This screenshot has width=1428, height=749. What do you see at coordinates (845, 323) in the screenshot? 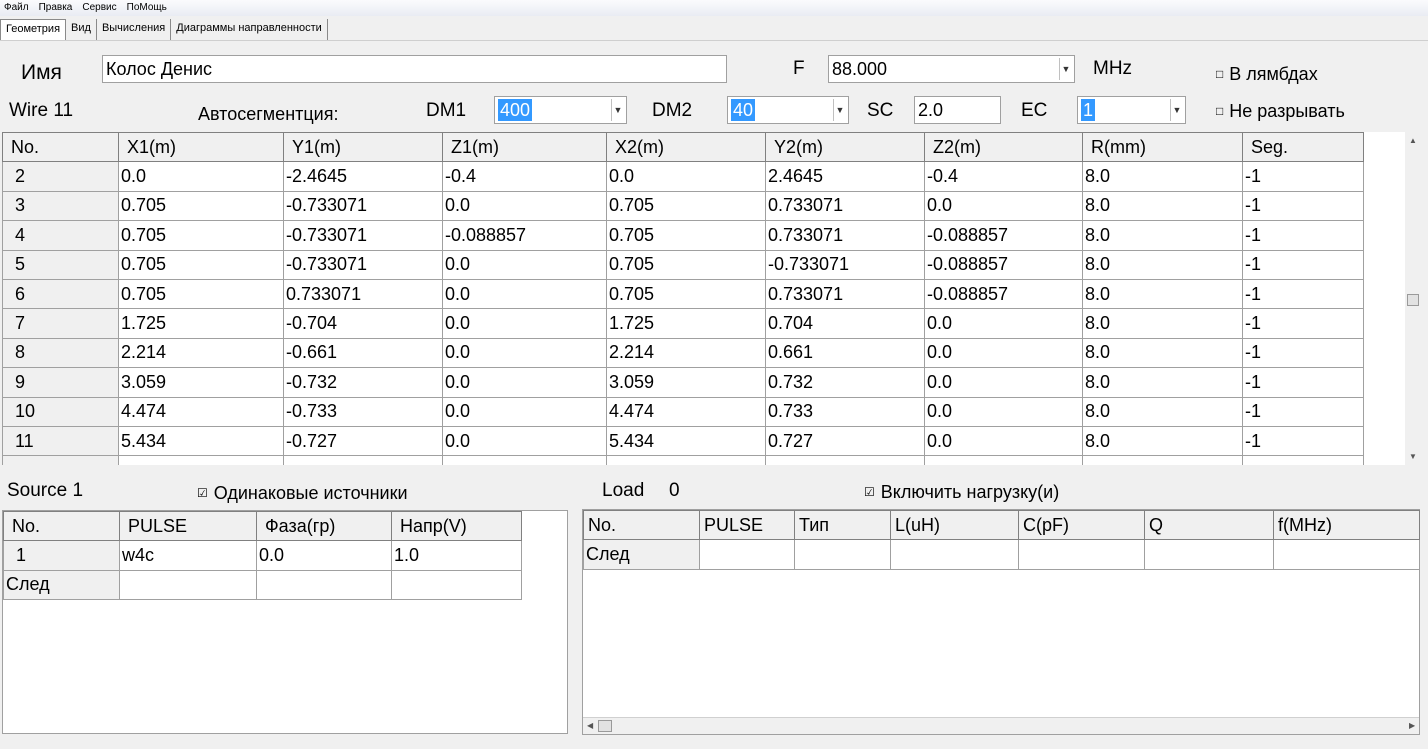
I see `table-cell: 0.704` at bounding box center [845, 323].